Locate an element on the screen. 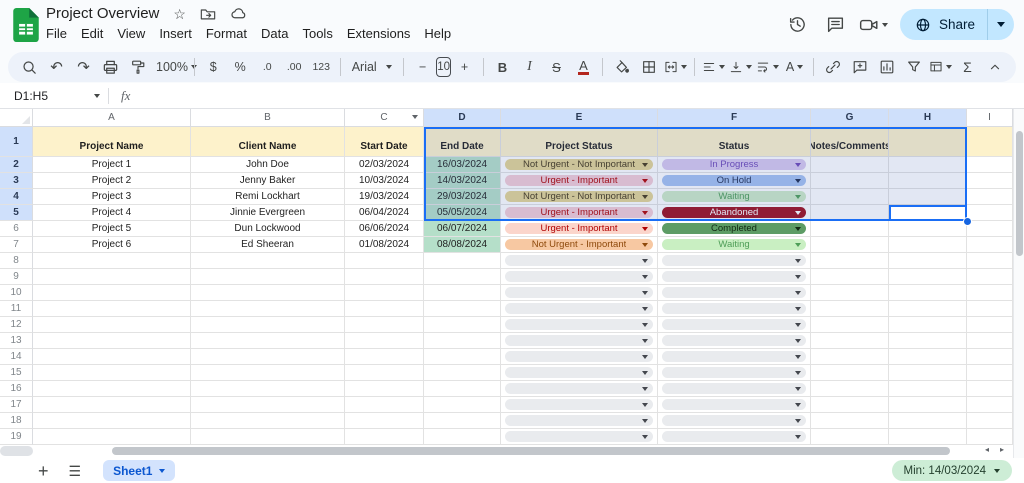  decrease-decimal-button: .0 is located at coordinates (267, 67).